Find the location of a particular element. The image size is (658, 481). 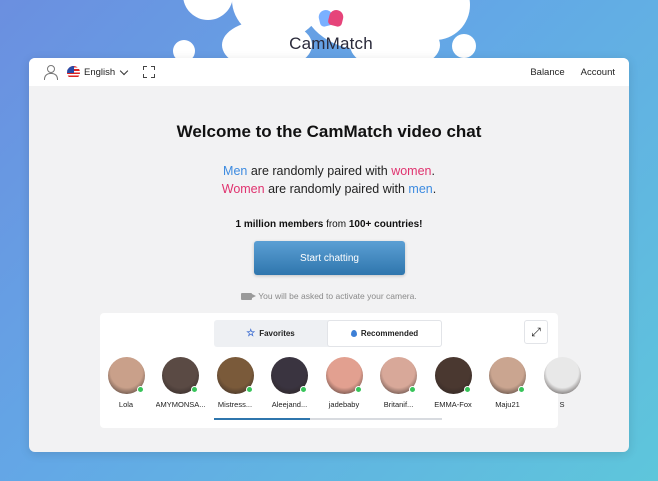

tab-favorites: ☆ Favorites is located at coordinates (270, 333).